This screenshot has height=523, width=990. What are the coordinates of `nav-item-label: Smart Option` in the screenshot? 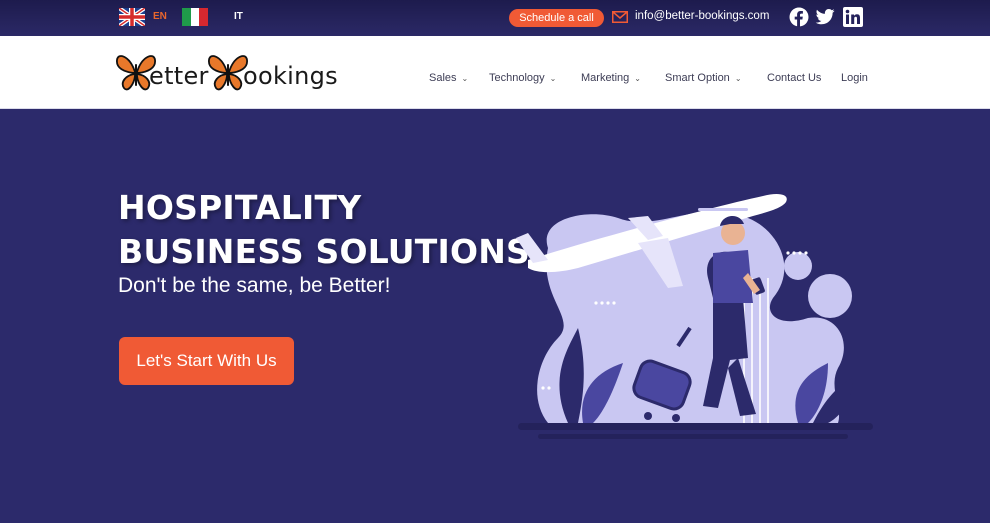 It's located at (697, 78).